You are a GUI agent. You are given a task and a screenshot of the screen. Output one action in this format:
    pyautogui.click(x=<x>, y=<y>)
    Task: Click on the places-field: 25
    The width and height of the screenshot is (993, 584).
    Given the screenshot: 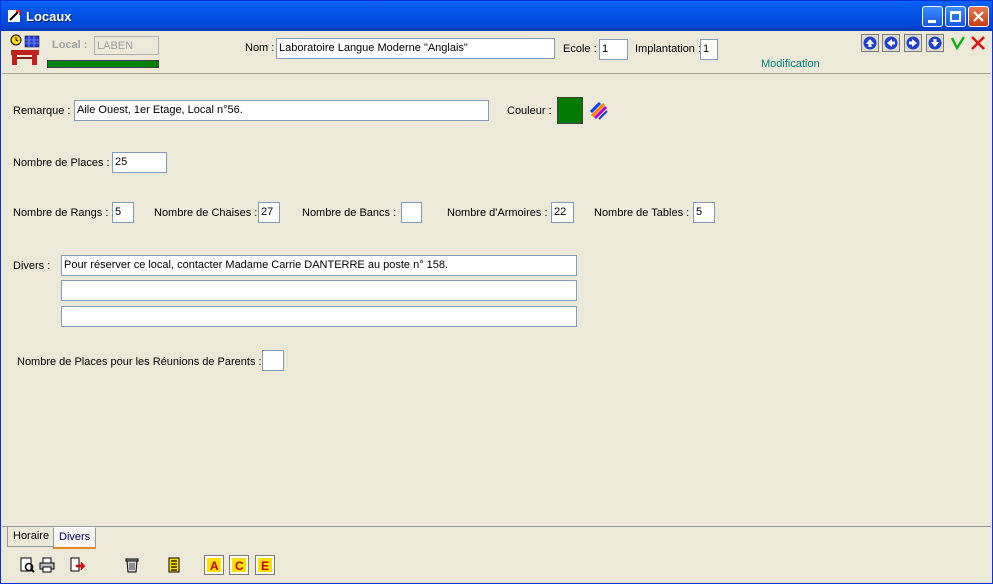 What is the action you would take?
    pyautogui.click(x=139, y=162)
    